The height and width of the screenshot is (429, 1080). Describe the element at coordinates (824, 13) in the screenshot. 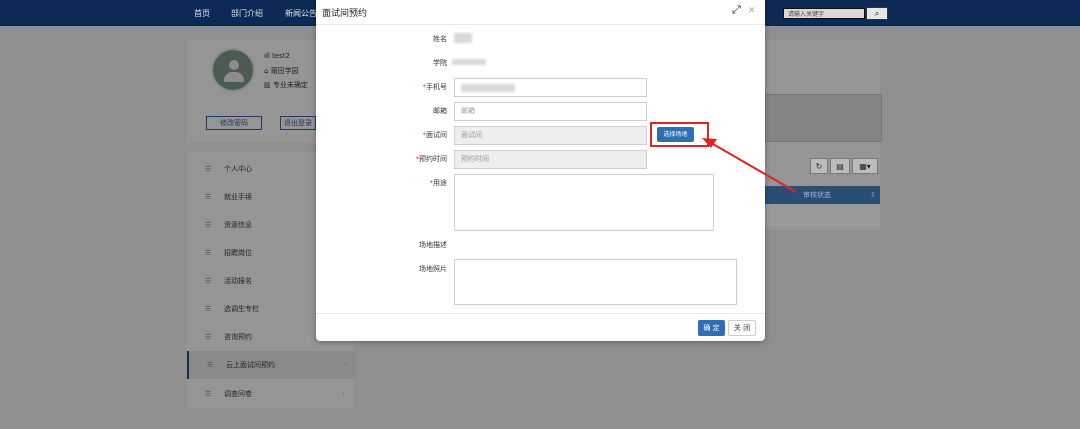

I see `search-input: 请输入关键字` at that location.